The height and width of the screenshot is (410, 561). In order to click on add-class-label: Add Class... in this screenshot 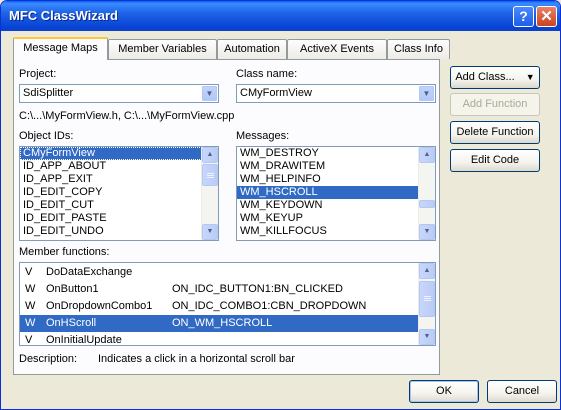, I will do `click(485, 77)`.